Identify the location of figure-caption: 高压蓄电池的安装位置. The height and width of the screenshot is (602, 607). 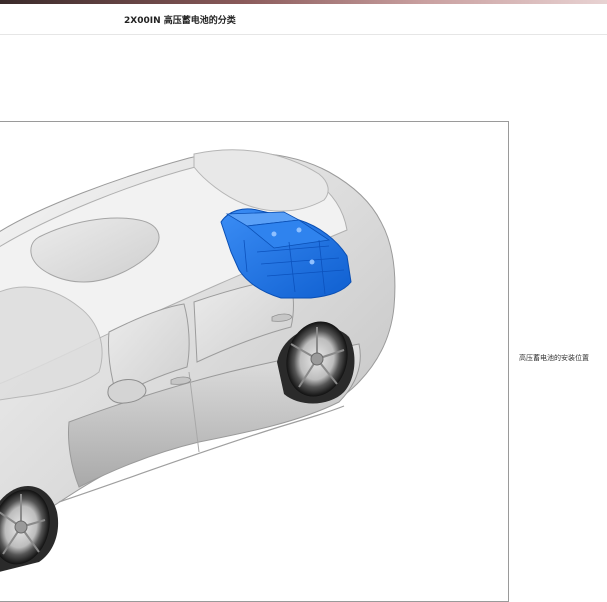
(554, 358).